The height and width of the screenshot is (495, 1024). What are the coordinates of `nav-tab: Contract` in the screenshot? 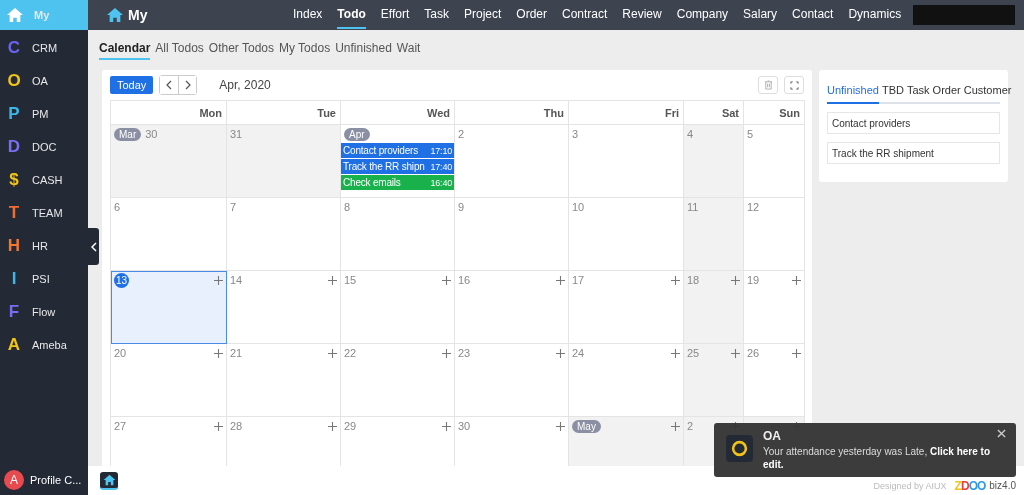 It's located at (585, 15).